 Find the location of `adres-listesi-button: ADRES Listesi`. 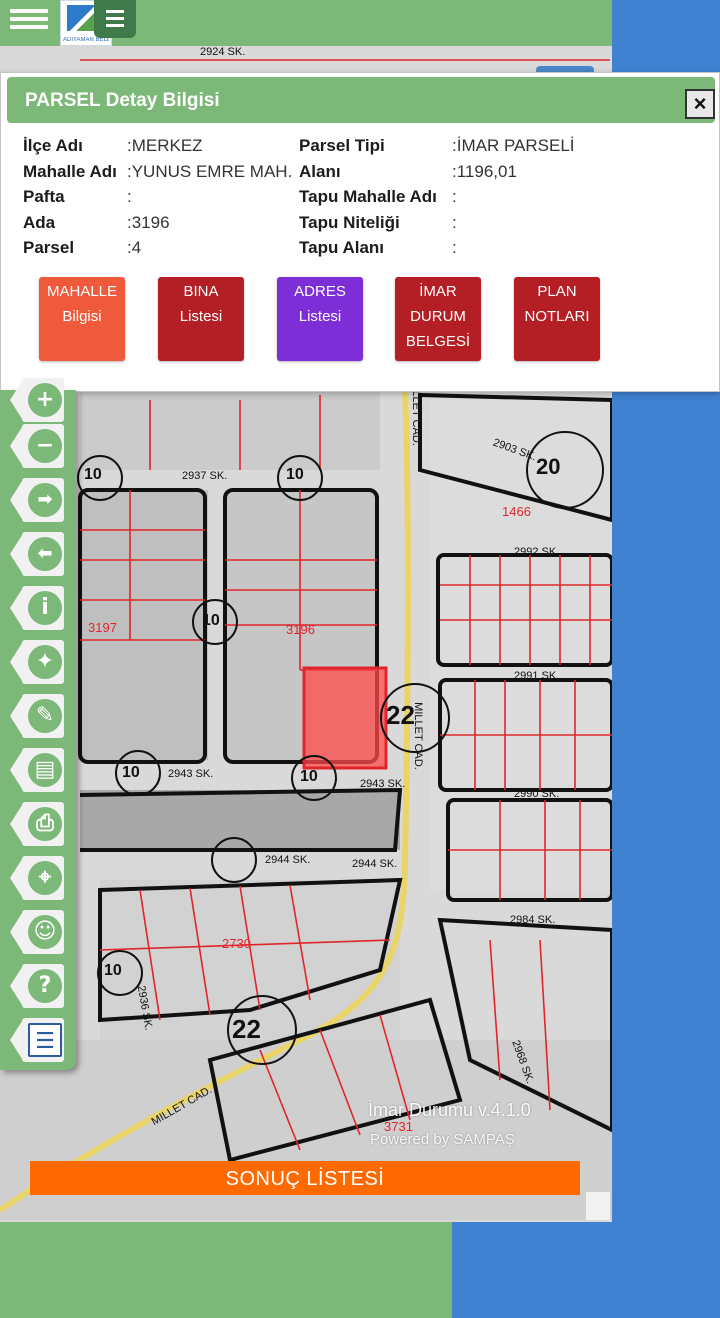

adres-listesi-button: ADRES Listesi is located at coordinates (320, 319).